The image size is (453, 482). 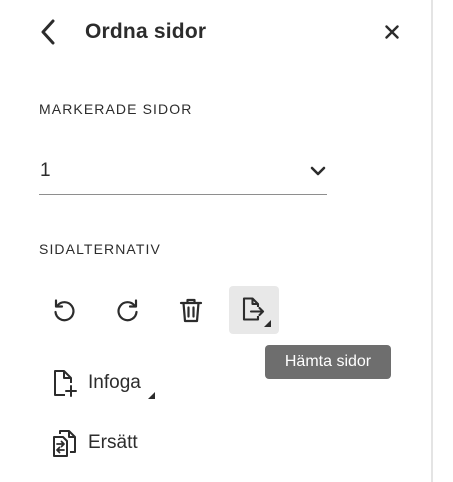 I want to click on delete-pages-button, so click(x=191, y=310).